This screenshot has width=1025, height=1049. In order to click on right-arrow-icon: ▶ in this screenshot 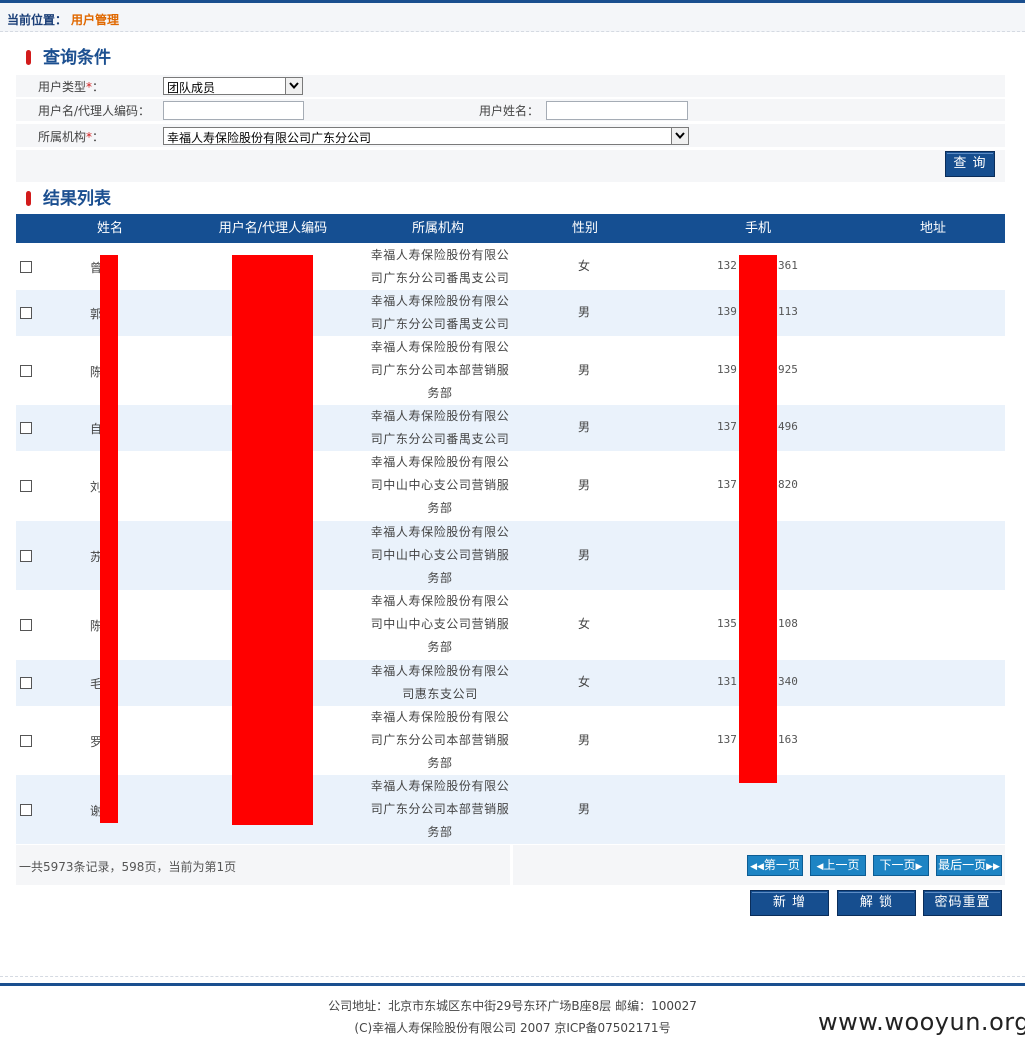, I will do `click(919, 867)`.